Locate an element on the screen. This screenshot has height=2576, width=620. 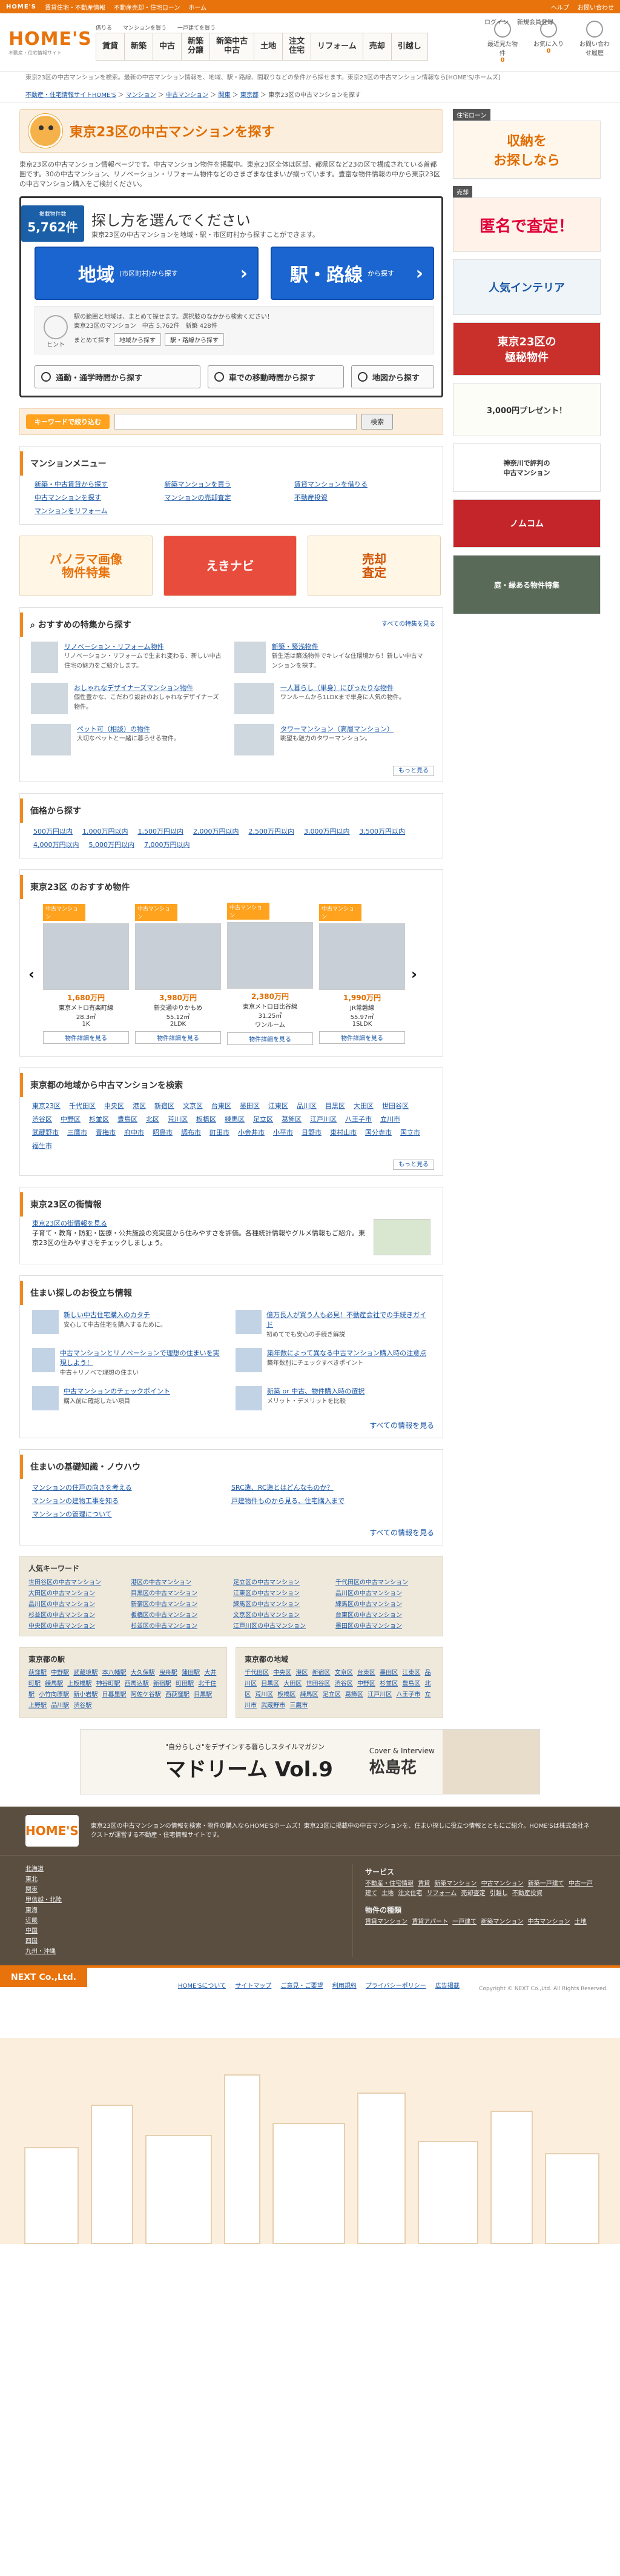
region-link: 目黒区 is located at coordinates (270, 1684).